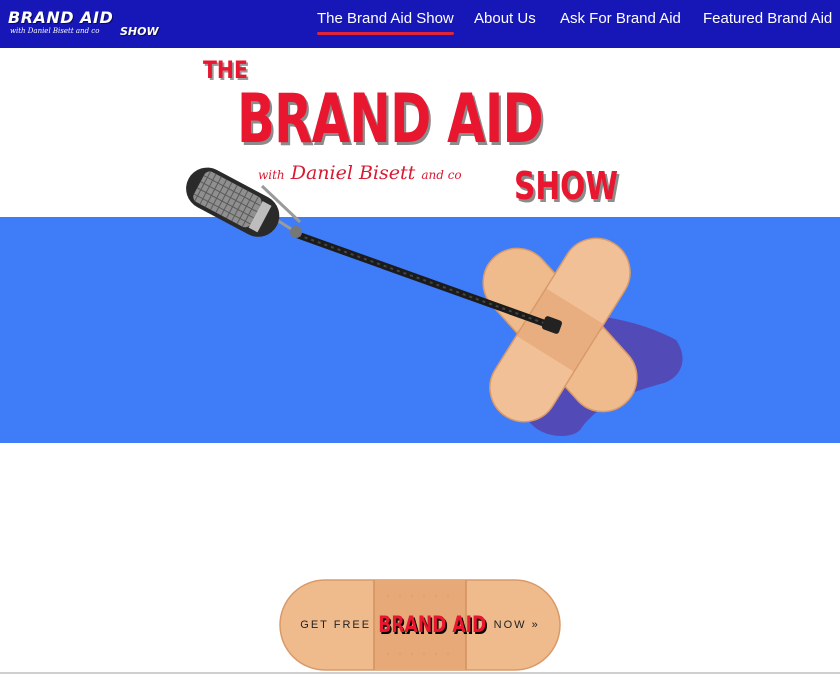 The width and height of the screenshot is (840, 674). What do you see at coordinates (566, 186) in the screenshot?
I see `hero-title-show: SHOW` at bounding box center [566, 186].